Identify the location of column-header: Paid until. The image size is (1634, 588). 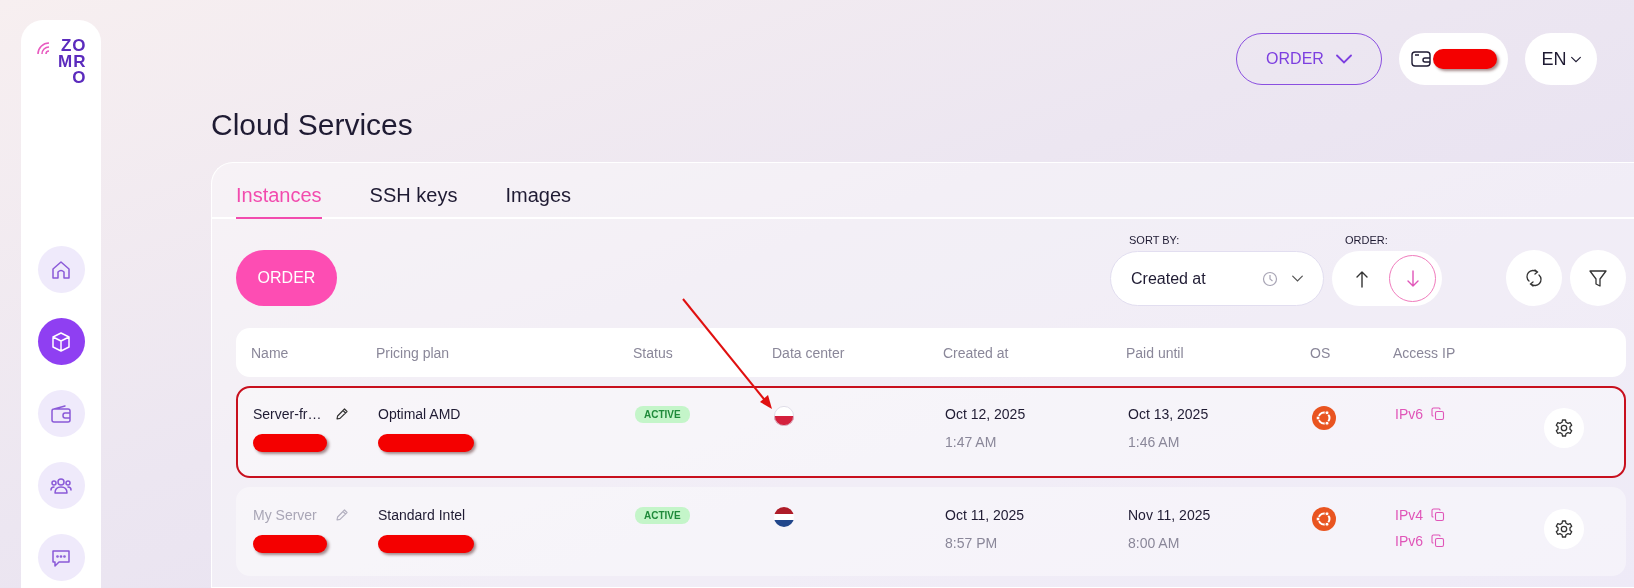
(1155, 352).